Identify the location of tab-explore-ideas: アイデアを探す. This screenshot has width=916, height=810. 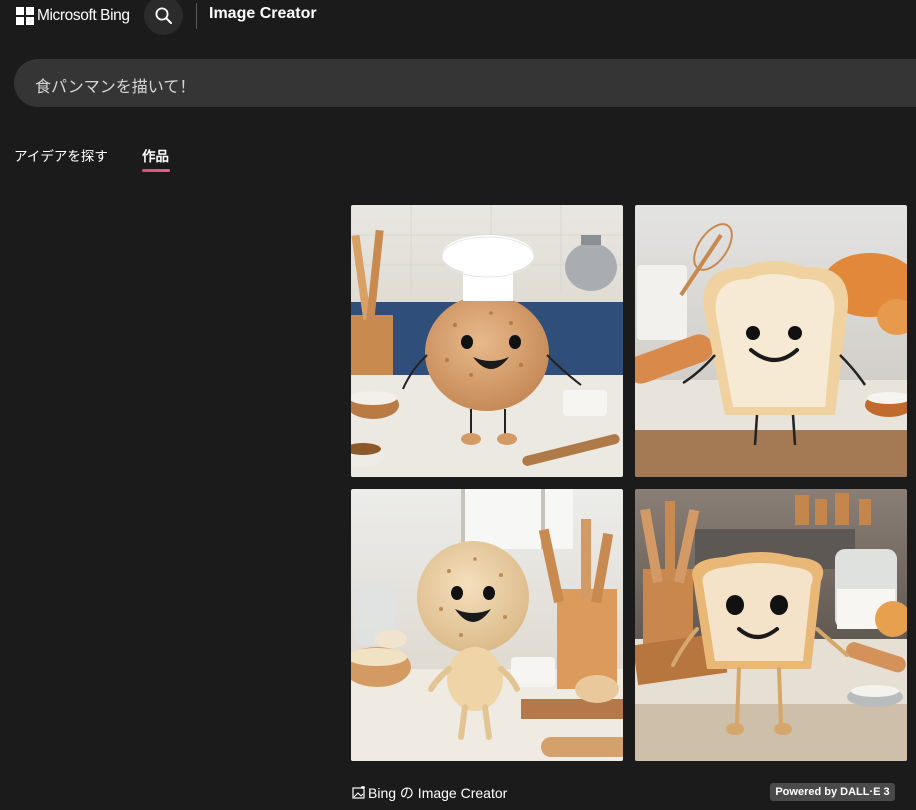
(61, 155).